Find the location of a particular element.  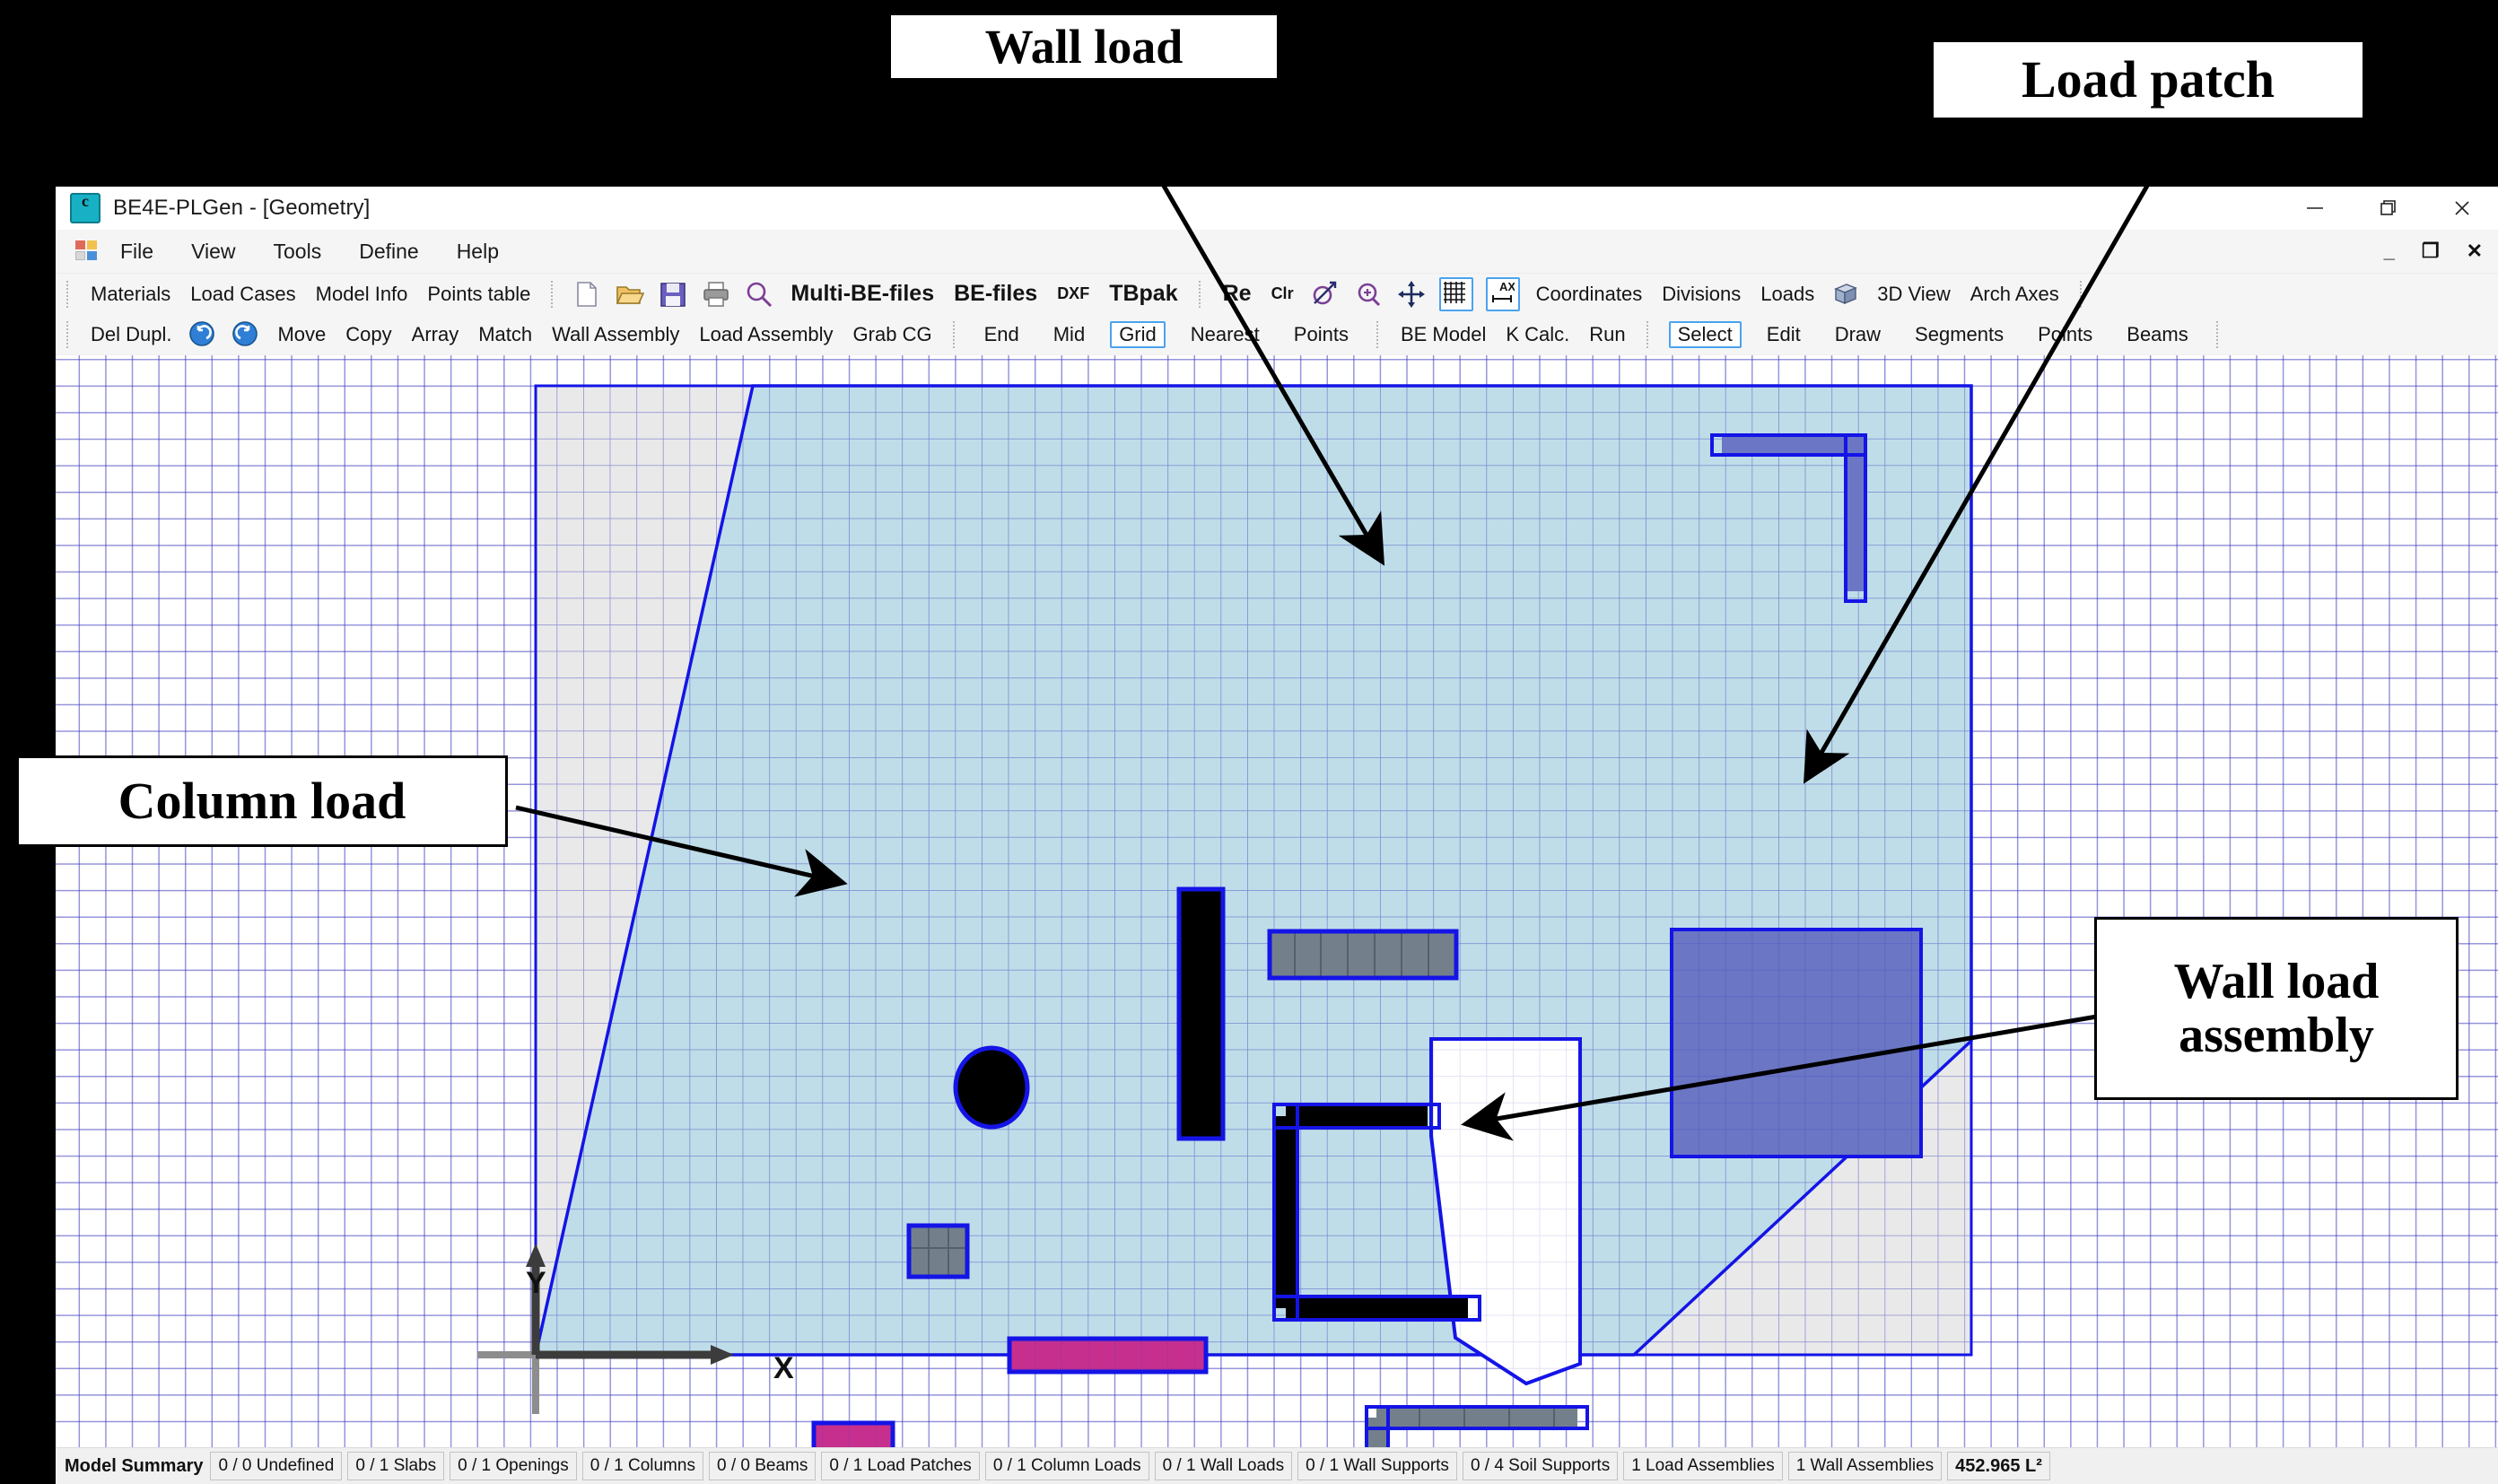

save-icon is located at coordinates (673, 294).